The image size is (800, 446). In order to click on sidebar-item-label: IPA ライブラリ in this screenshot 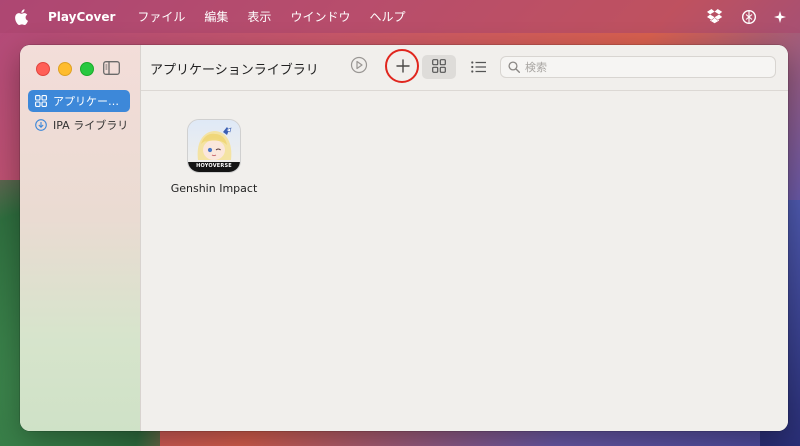, I will do `click(91, 125)`.